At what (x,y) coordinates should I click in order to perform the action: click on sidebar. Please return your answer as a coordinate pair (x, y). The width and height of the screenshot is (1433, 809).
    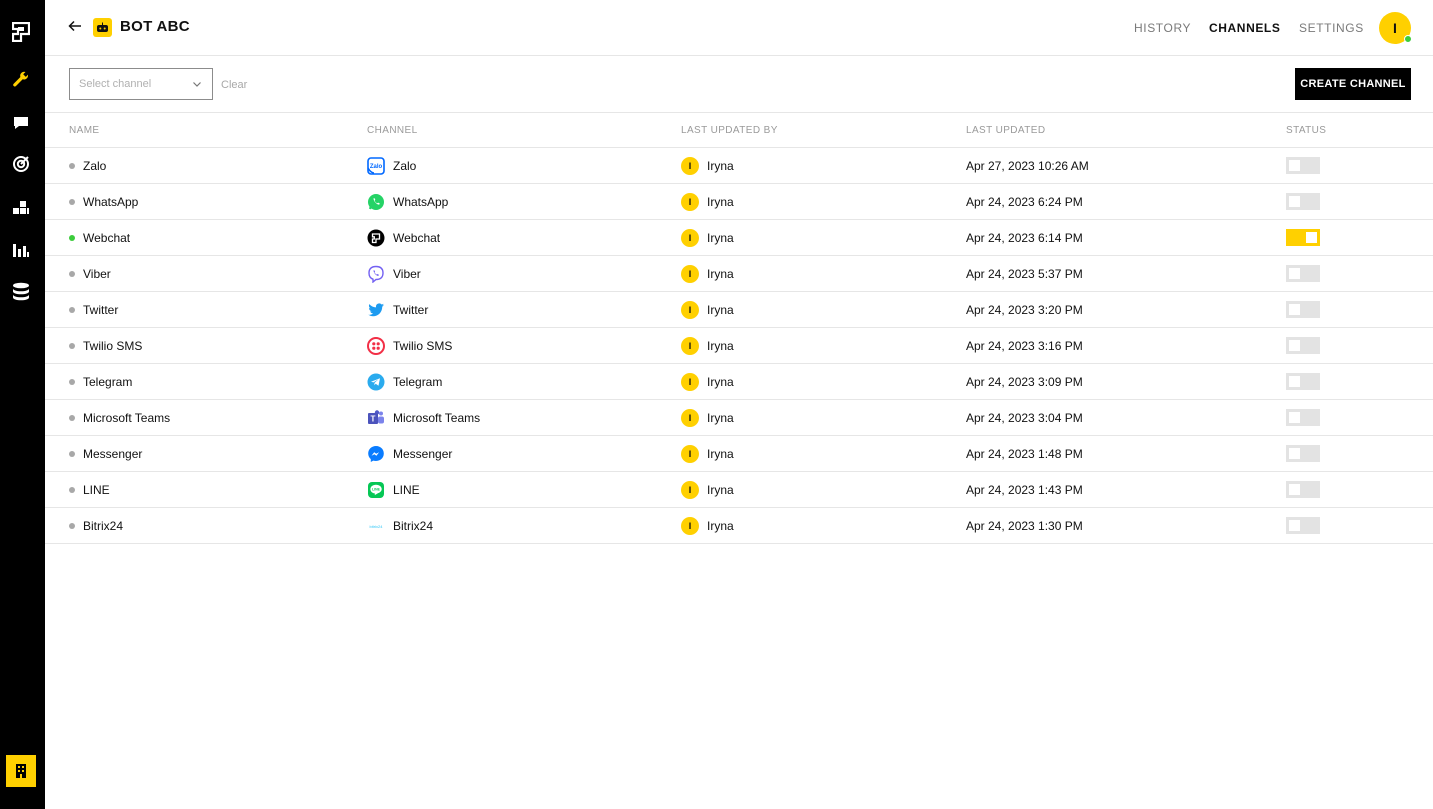
    Looking at the image, I should click on (22, 404).